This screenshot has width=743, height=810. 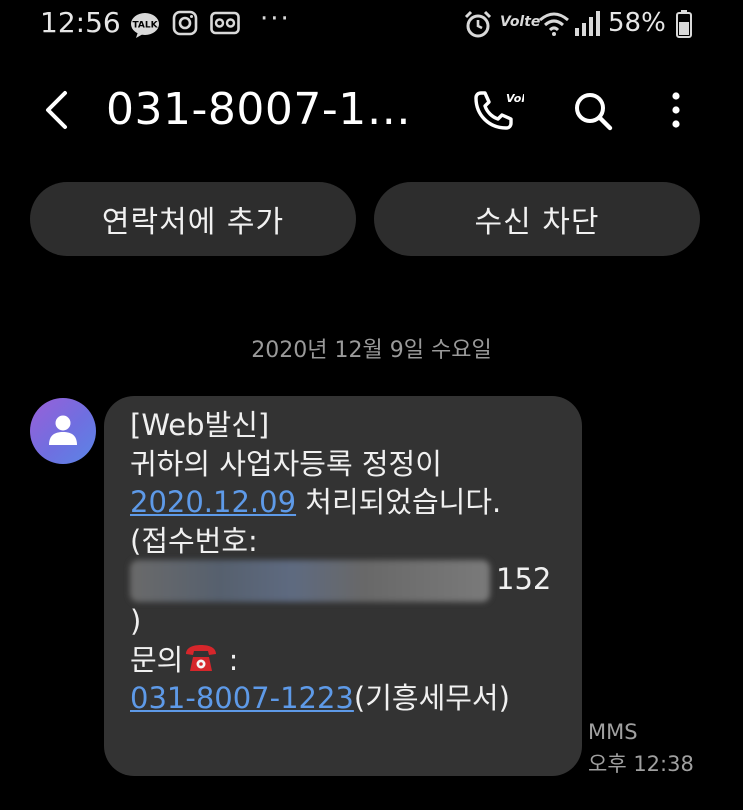 I want to click on call-volte-badge: Volte, so click(x=515, y=98).